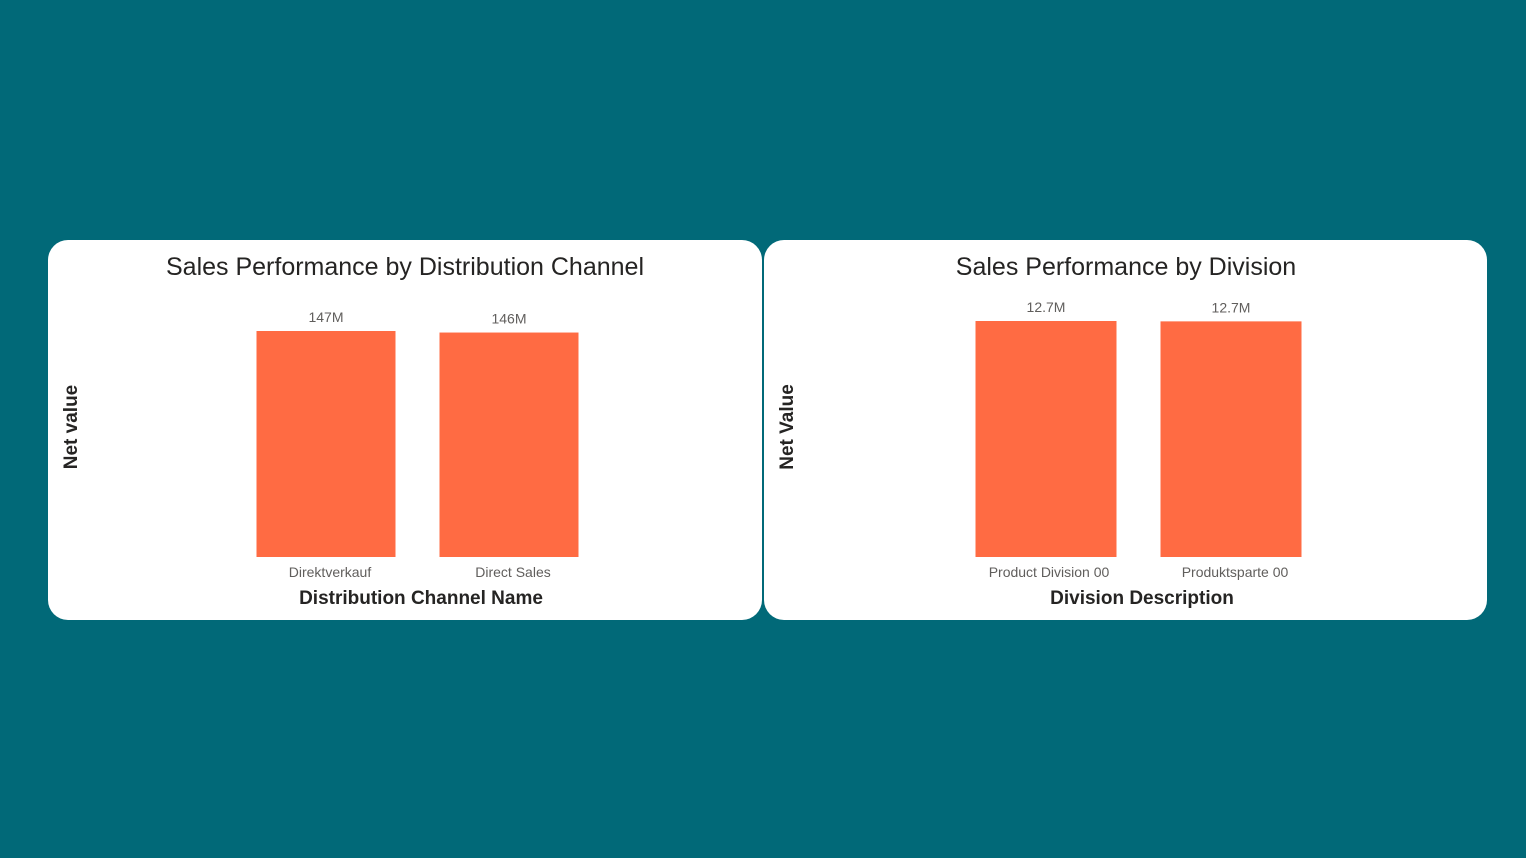 The image size is (1526, 858). Describe the element at coordinates (1235, 572) in the screenshot. I see `x-tick-label-1: Produktsparte 00` at that location.